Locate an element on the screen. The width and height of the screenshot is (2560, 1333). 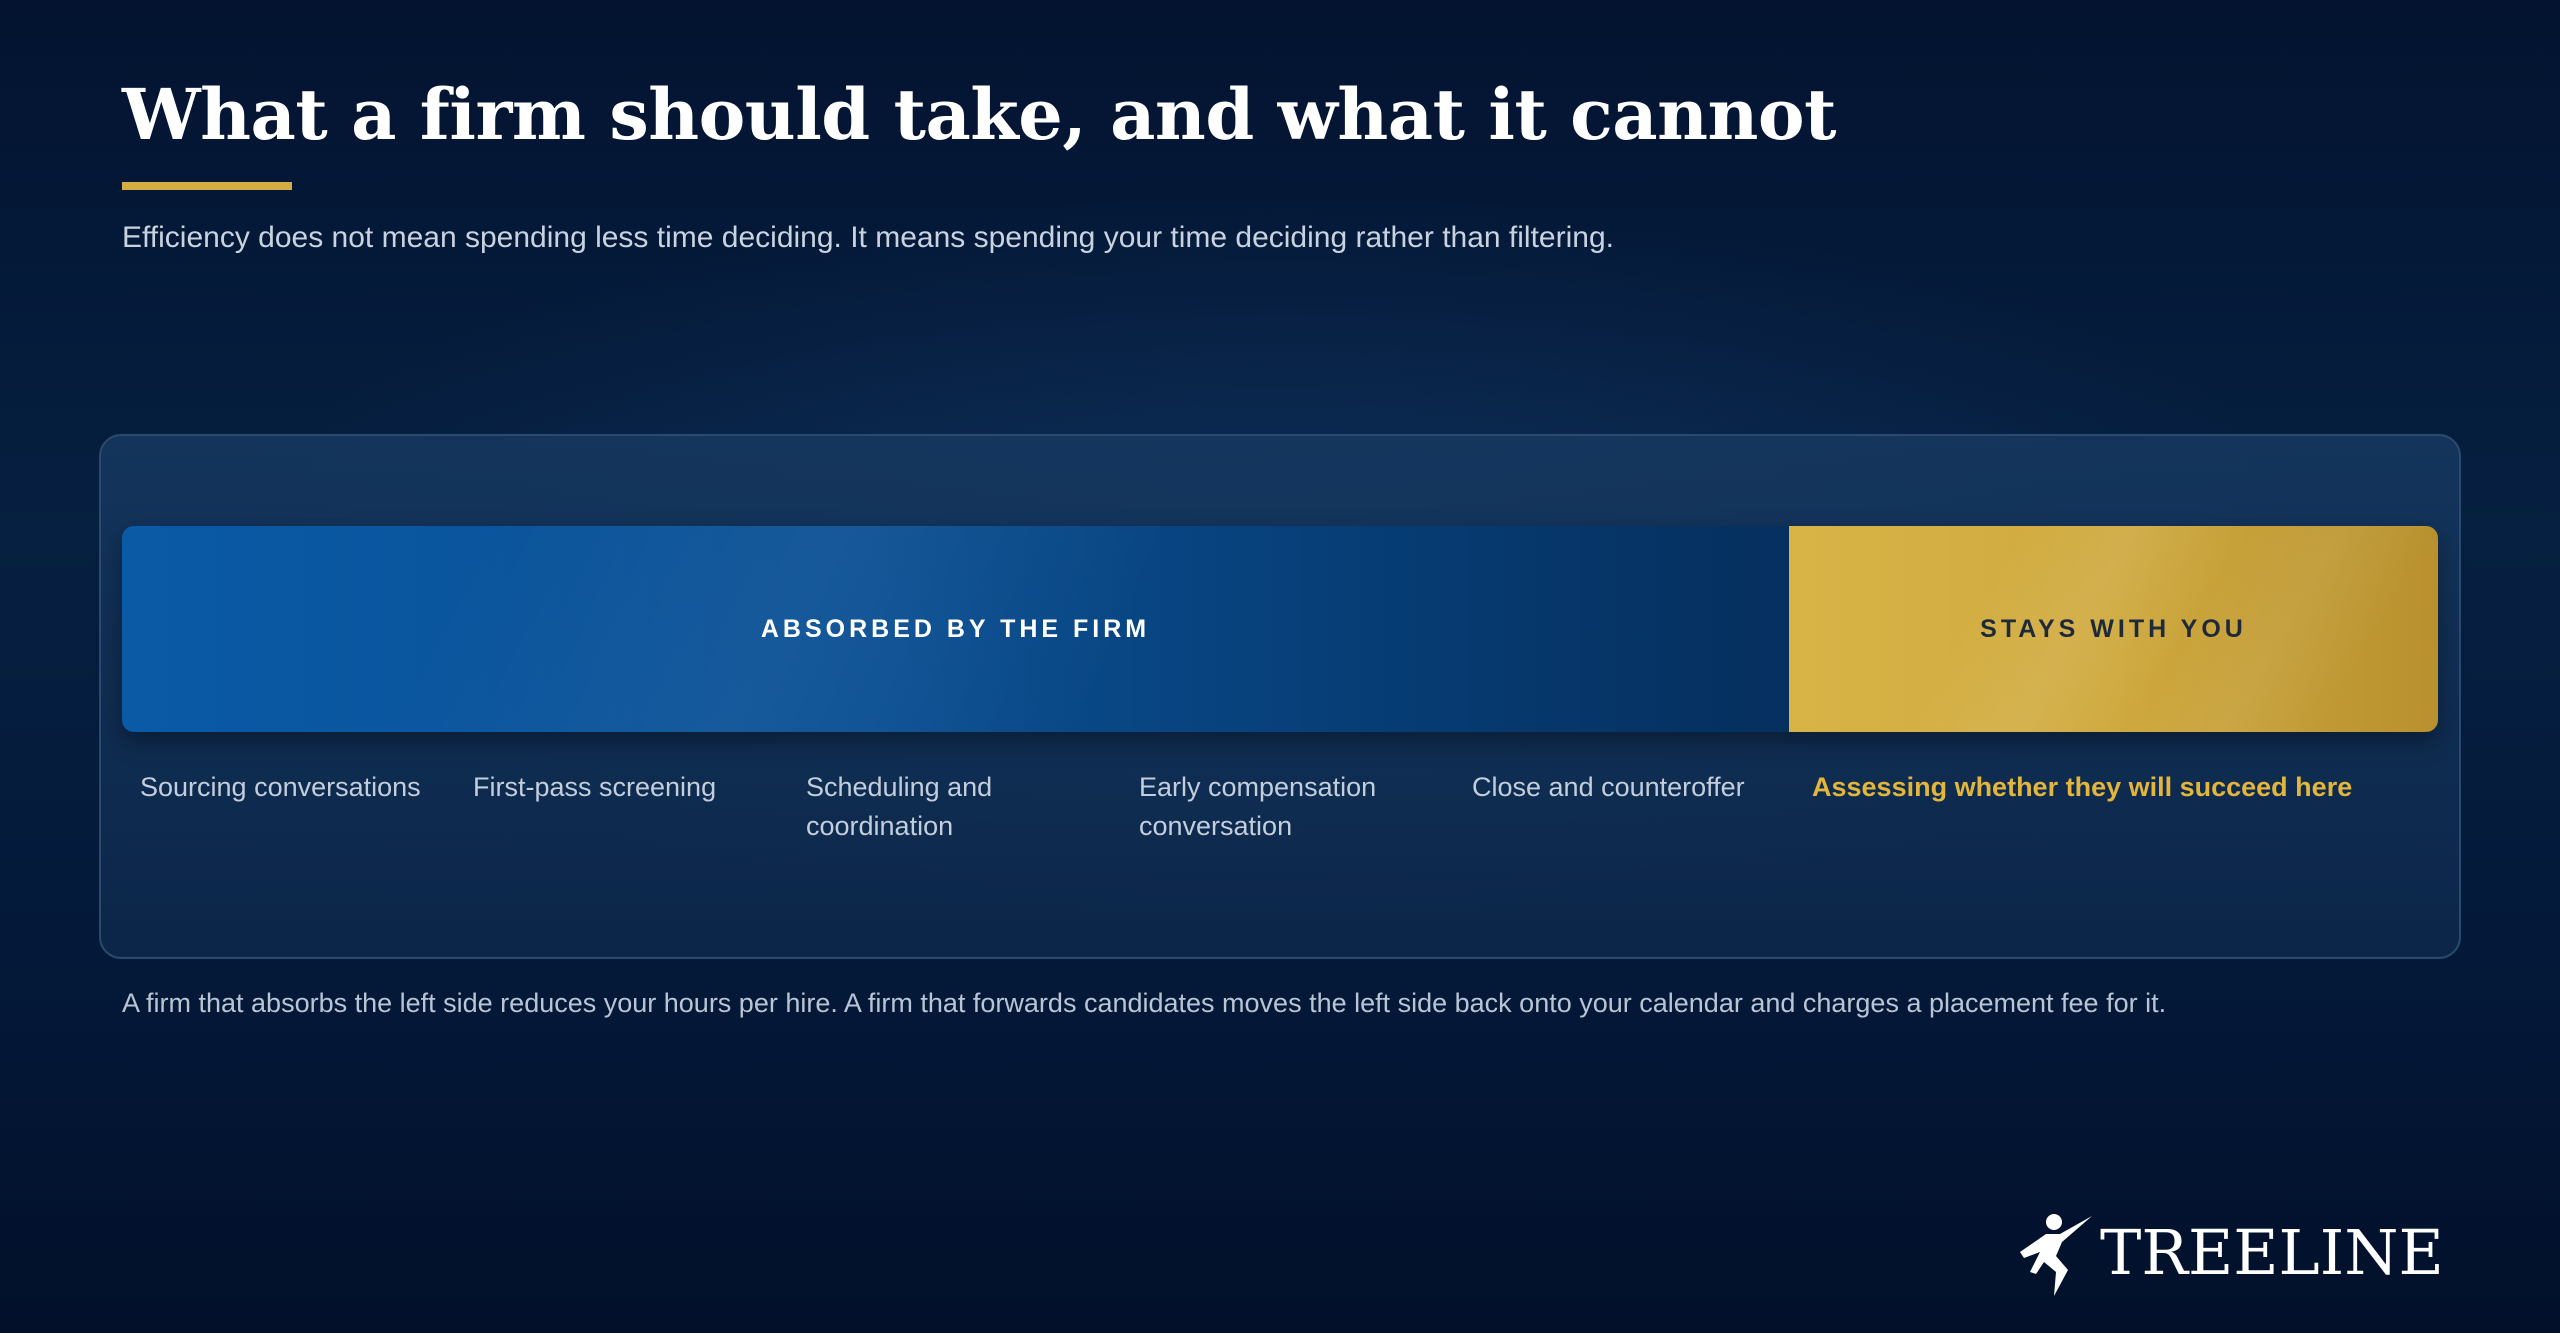
task-item-sourcing: Sourcing conversations is located at coordinates (280, 787).